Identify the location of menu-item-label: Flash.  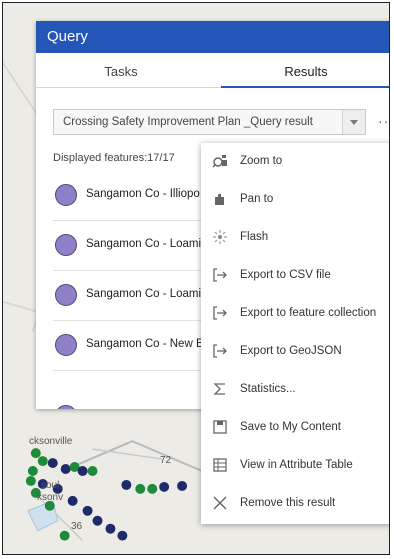
(254, 237).